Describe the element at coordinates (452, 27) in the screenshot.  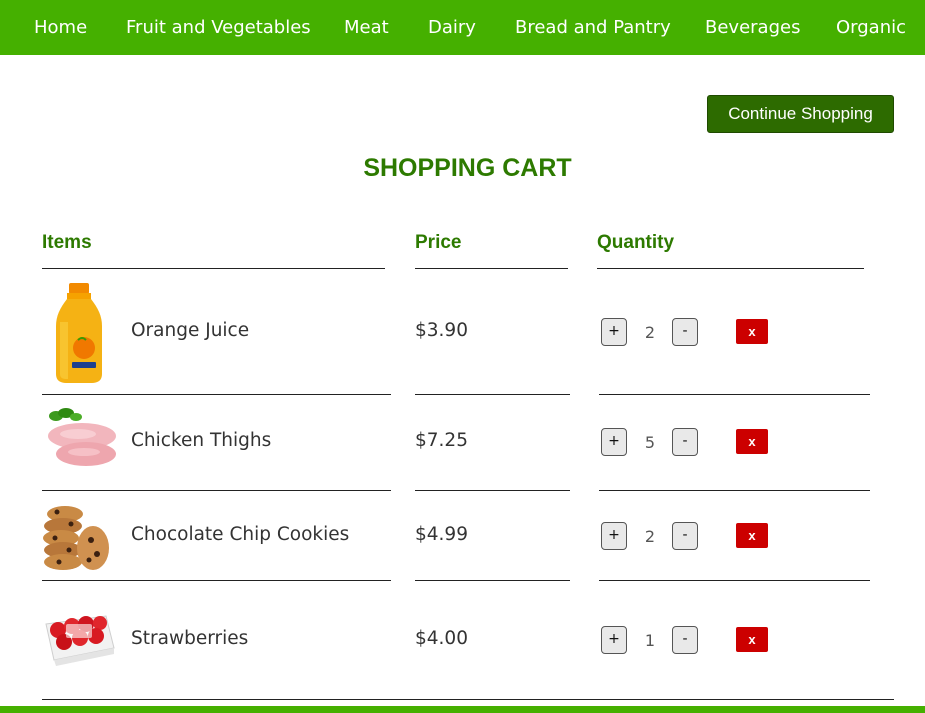
I see `nav-item-dairy: Dairy` at that location.